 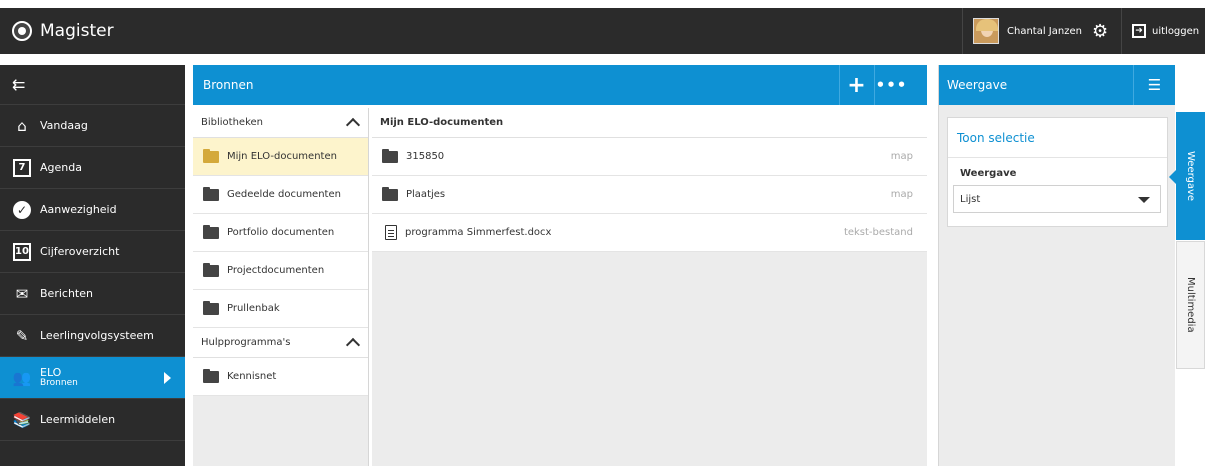 What do you see at coordinates (986, 31) in the screenshot?
I see `avatar` at bounding box center [986, 31].